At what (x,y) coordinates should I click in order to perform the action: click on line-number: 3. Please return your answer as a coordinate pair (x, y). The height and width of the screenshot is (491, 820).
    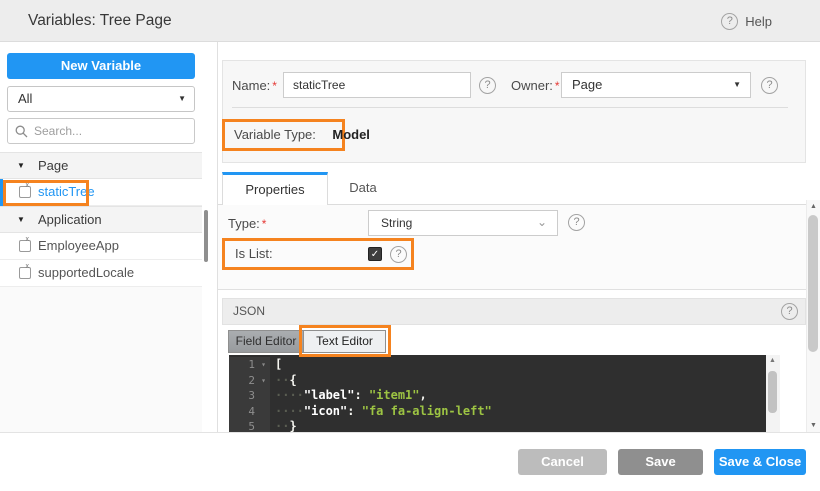
    Looking at the image, I should click on (243, 396).